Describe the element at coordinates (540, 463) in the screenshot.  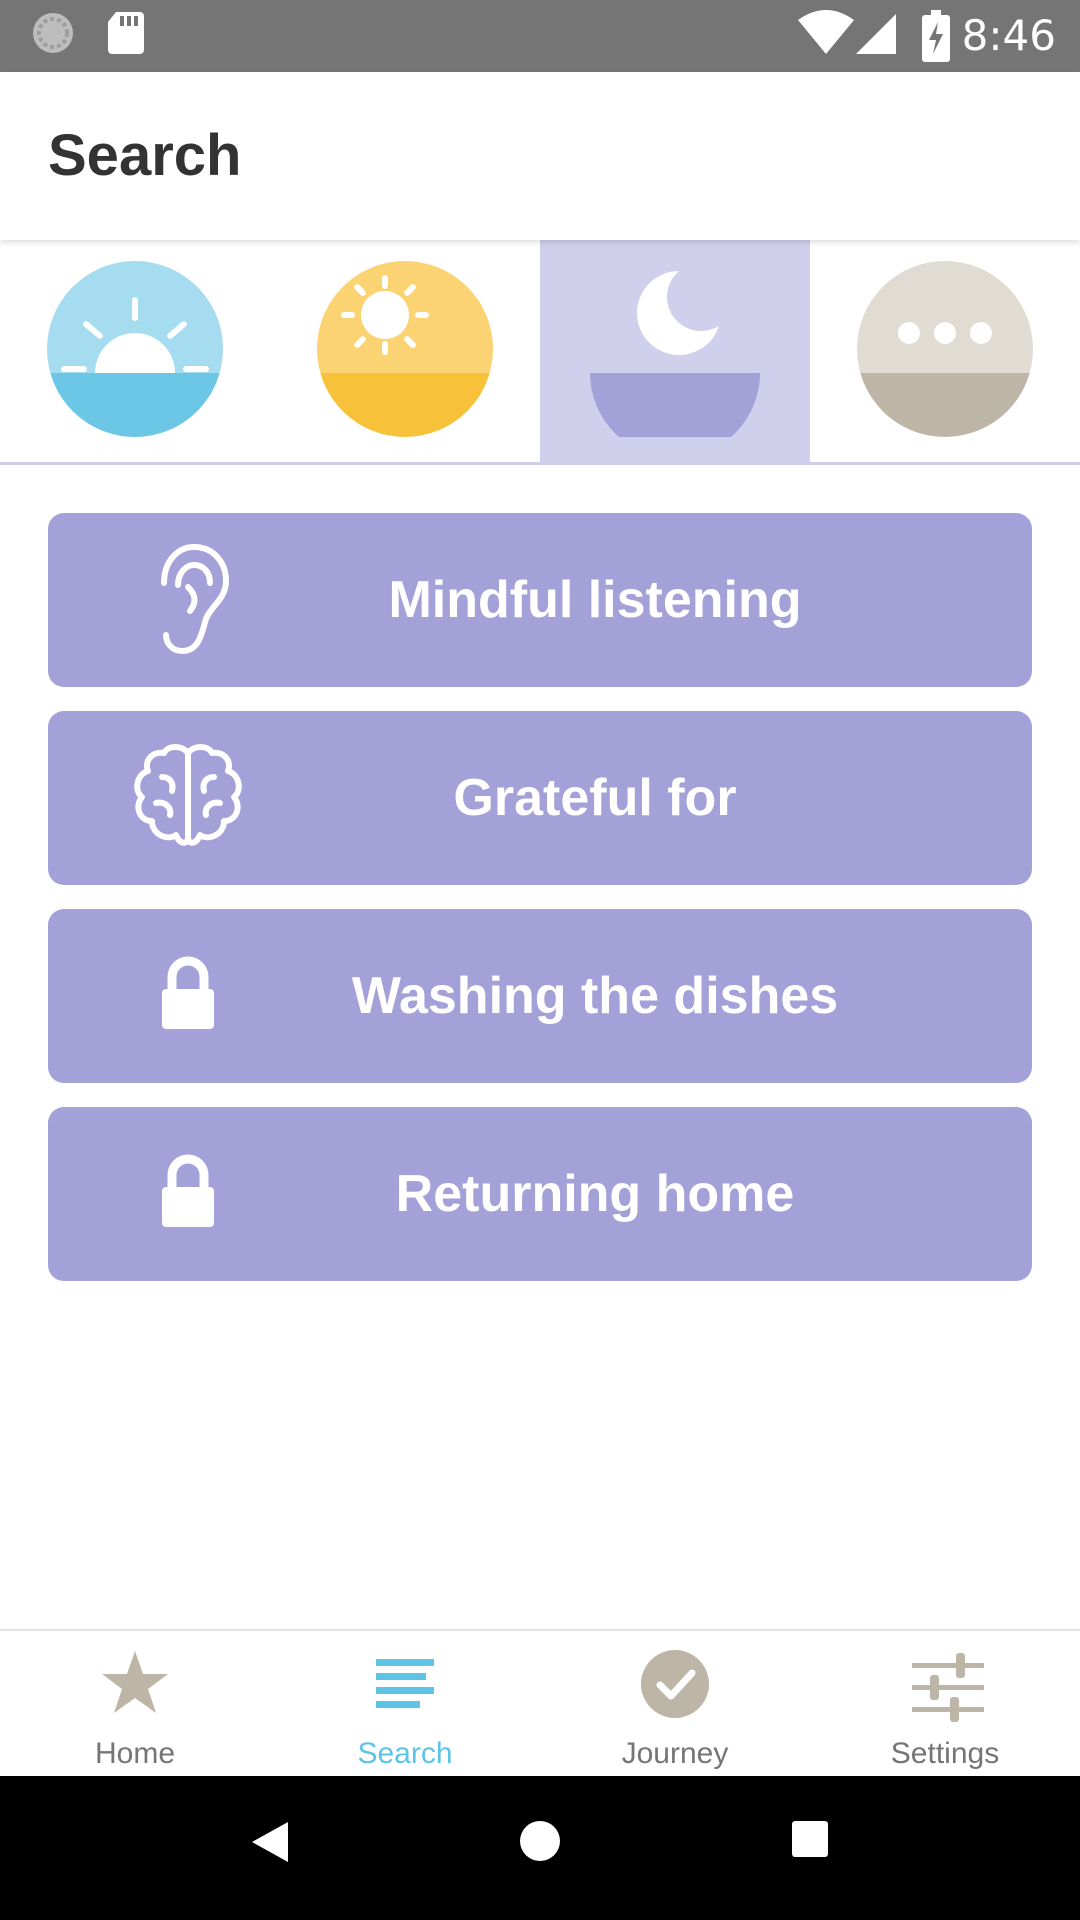
I see `category-divider` at that location.